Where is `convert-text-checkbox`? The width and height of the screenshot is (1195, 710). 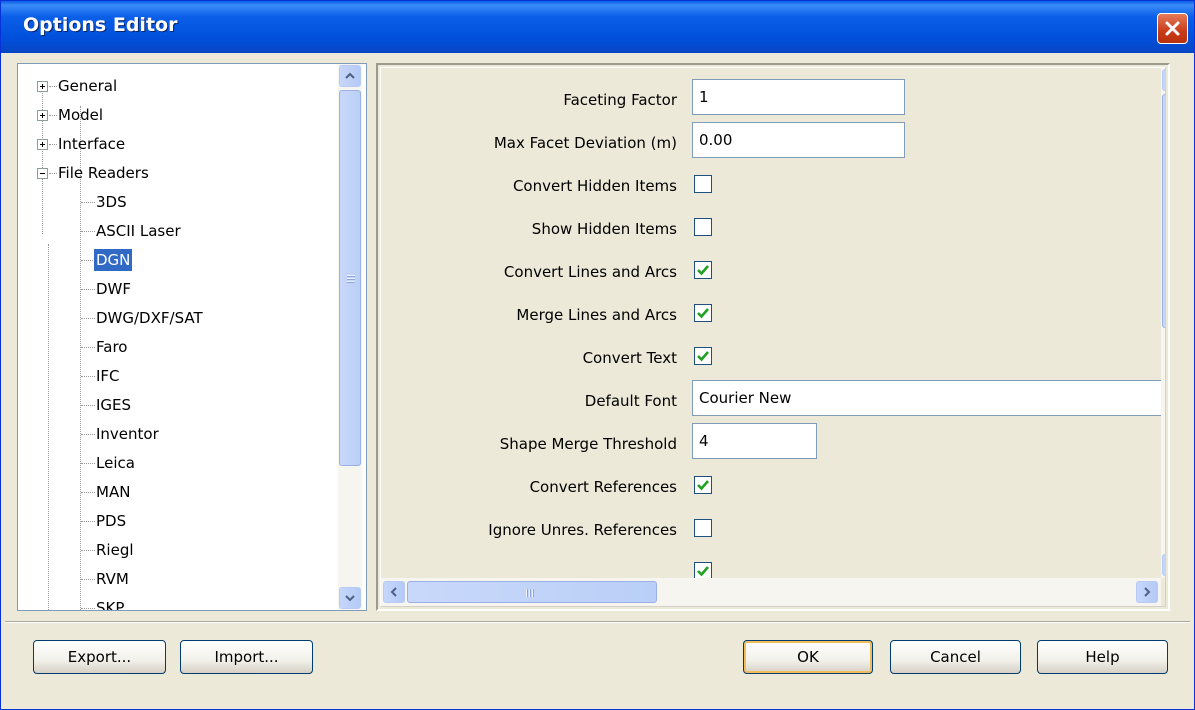 convert-text-checkbox is located at coordinates (703, 356).